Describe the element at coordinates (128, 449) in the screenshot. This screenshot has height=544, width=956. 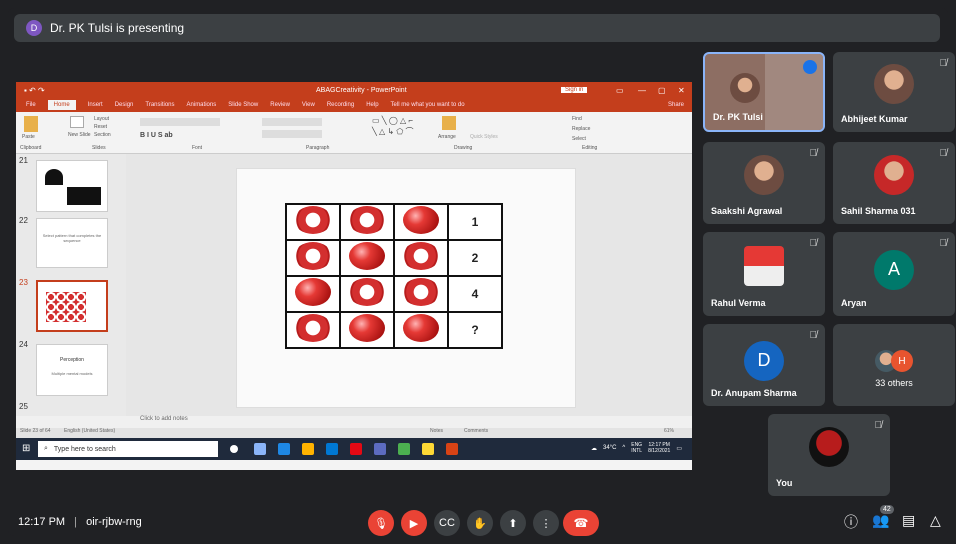
I see `taskbar-search: ⌕ Type here to search` at that location.